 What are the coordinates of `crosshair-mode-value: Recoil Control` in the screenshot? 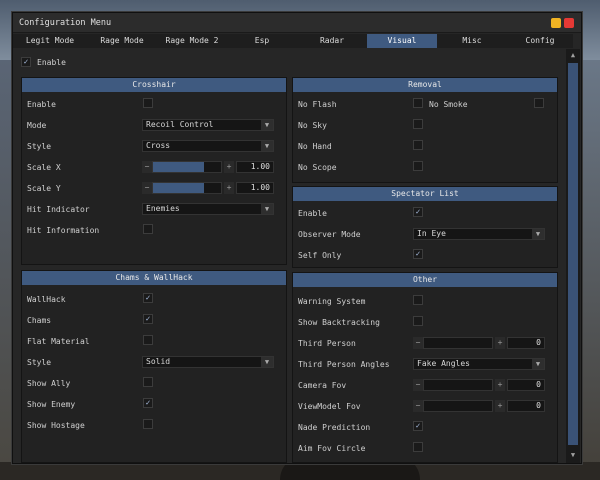 It's located at (180, 124).